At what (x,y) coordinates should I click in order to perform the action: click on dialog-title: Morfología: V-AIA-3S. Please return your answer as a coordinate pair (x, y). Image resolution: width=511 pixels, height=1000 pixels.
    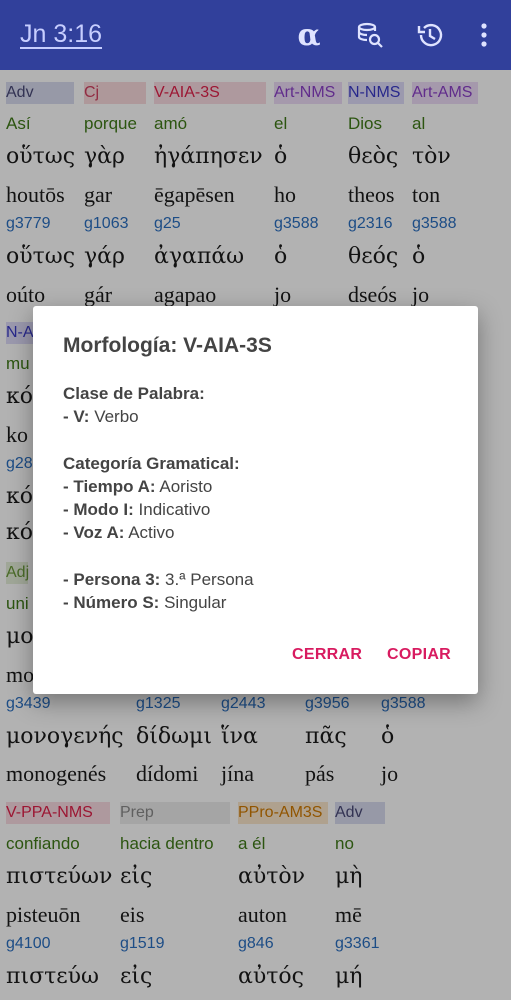
    Looking at the image, I should click on (167, 345).